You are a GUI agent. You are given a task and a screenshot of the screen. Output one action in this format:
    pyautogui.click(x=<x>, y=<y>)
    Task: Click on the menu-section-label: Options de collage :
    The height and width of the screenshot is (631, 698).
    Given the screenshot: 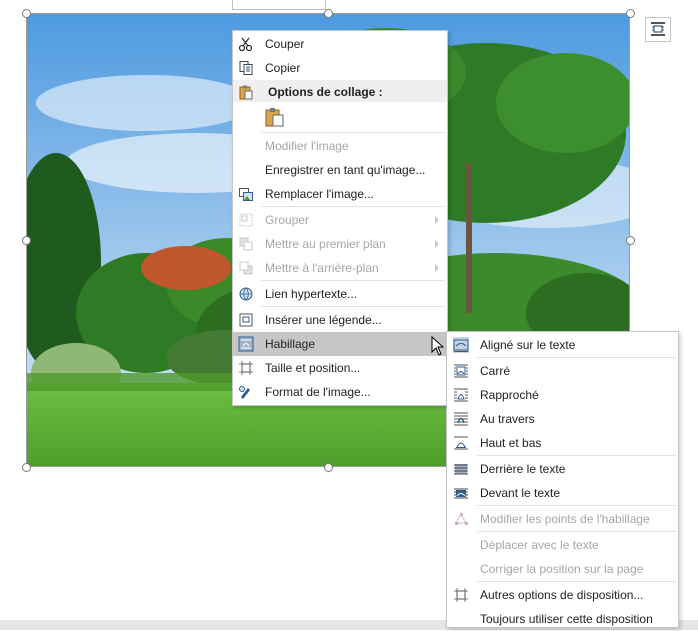 What is the action you would take?
    pyautogui.click(x=325, y=92)
    